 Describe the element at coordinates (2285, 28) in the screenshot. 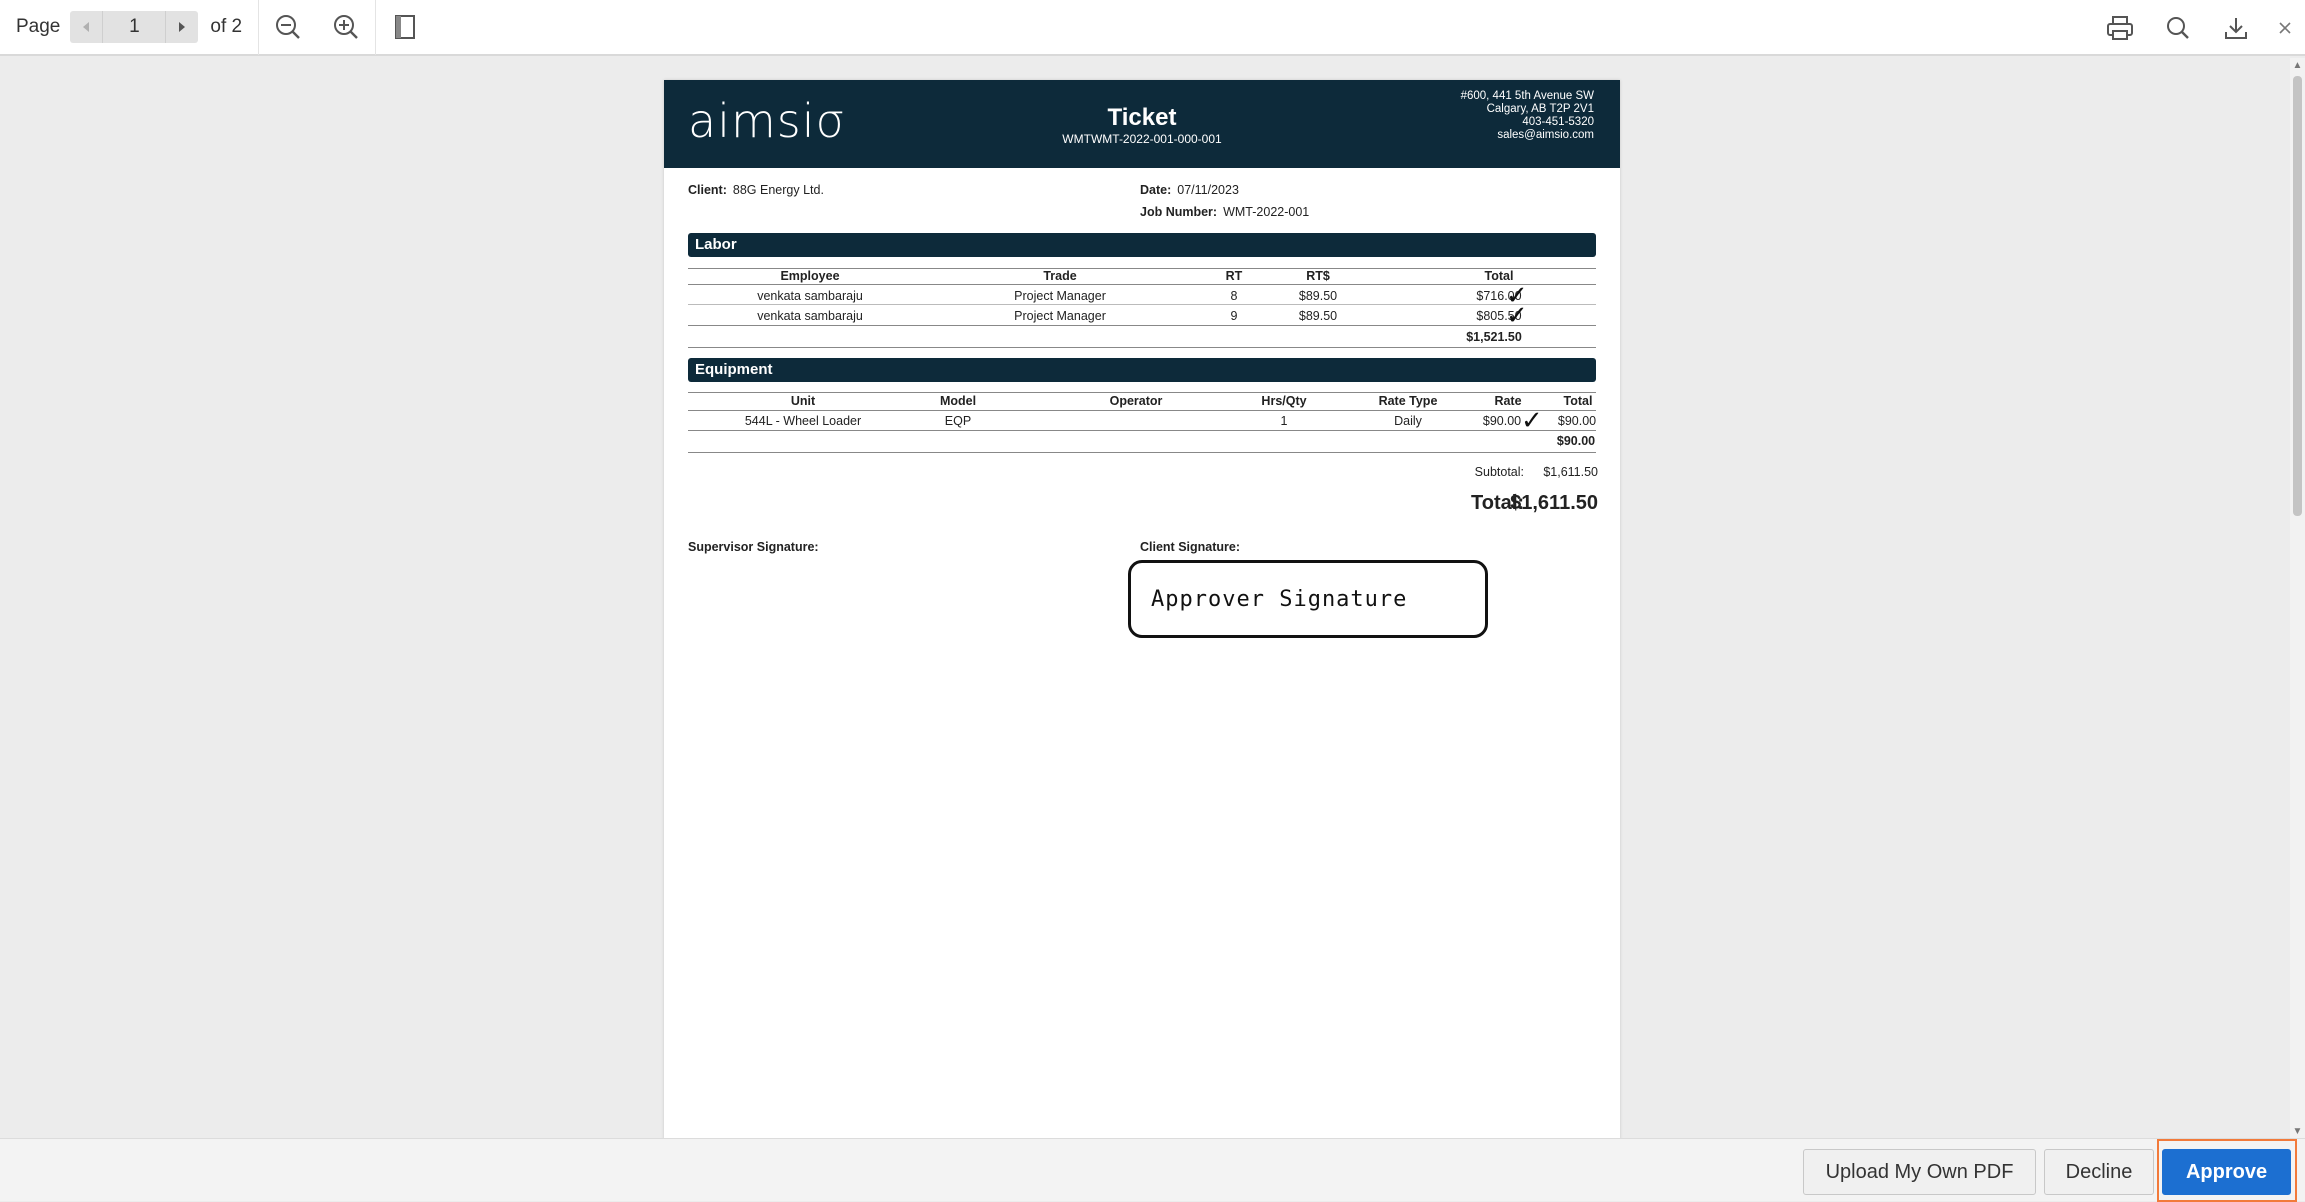

I see `close-icon` at that location.